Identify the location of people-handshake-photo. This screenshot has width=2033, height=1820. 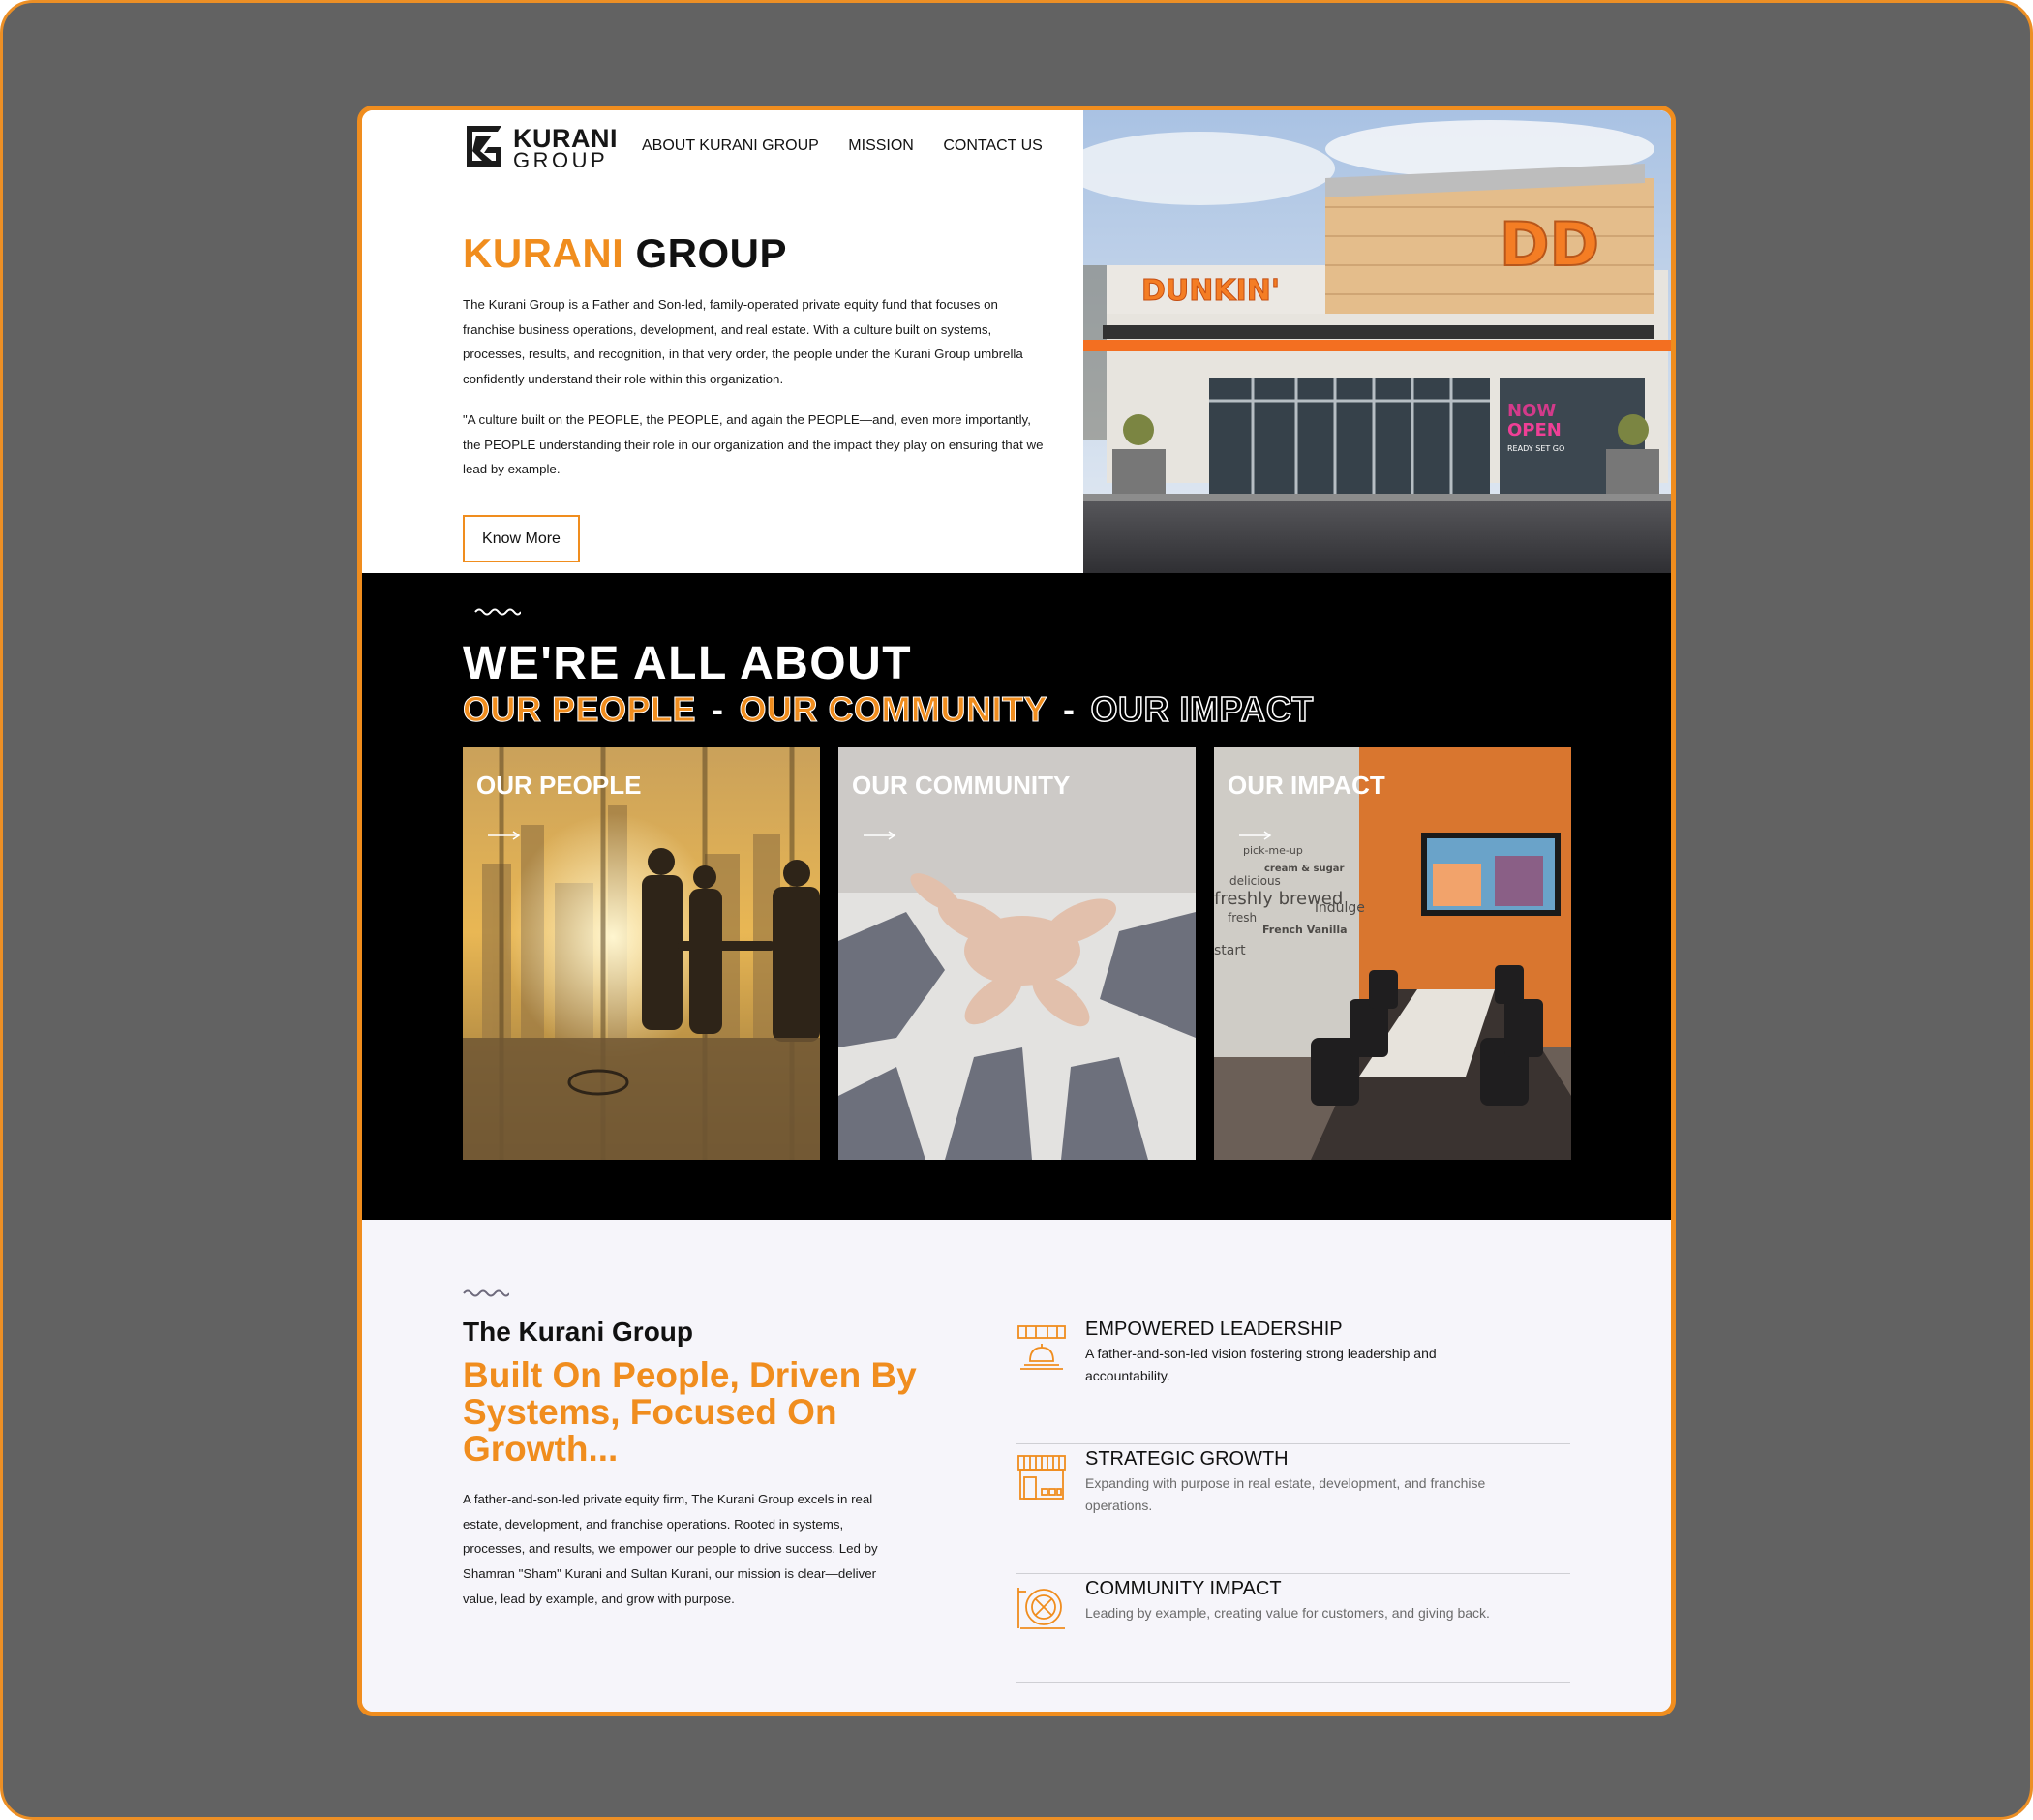
(641, 954).